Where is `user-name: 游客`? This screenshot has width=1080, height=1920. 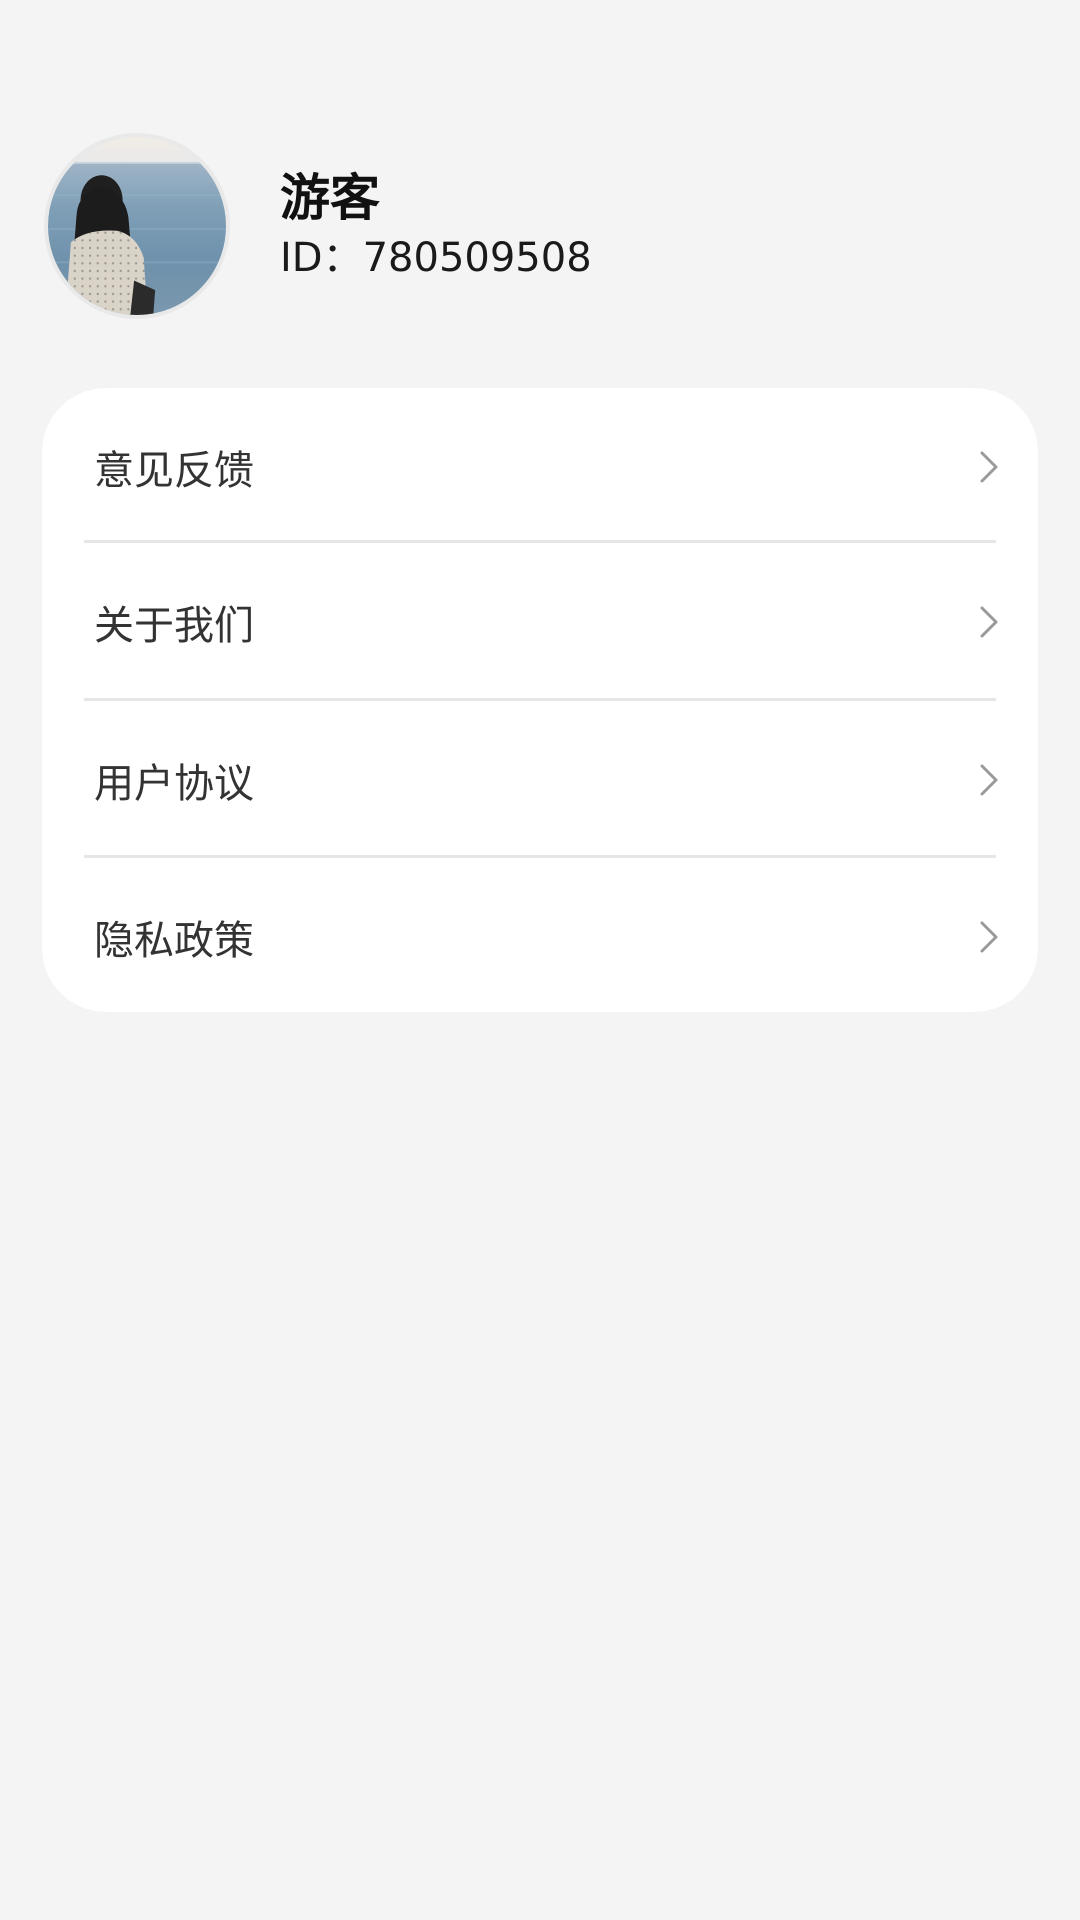 user-name: 游客 is located at coordinates (330, 198).